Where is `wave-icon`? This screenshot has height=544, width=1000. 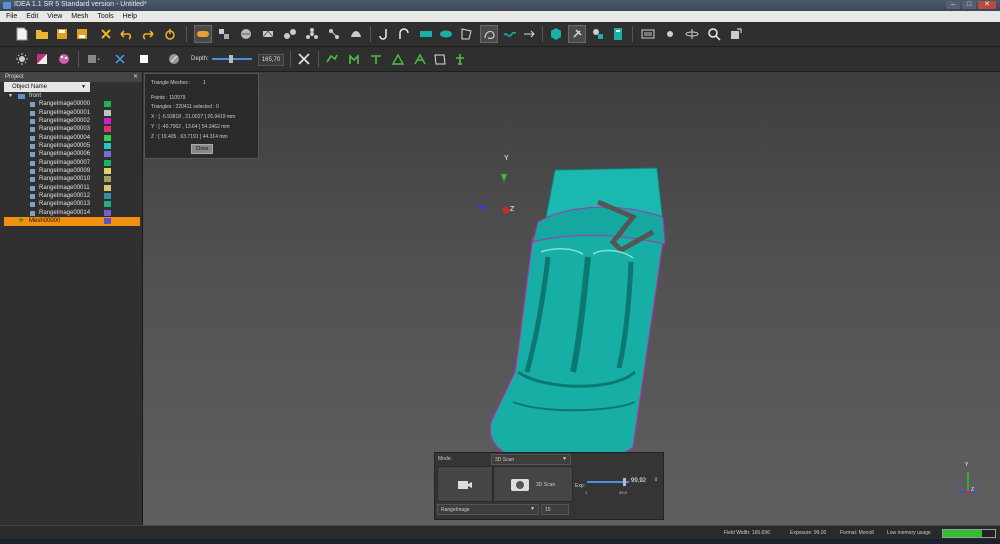 wave-icon is located at coordinates (510, 34).